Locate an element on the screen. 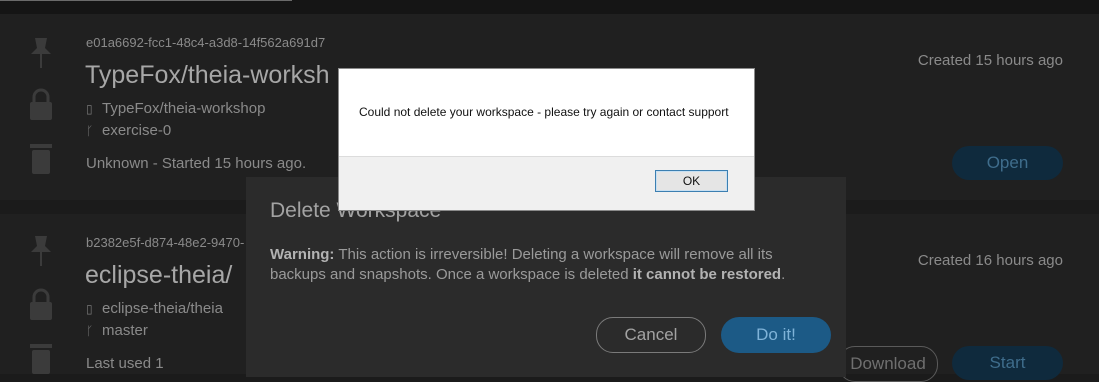  alert-ok-button: OK is located at coordinates (691, 181).